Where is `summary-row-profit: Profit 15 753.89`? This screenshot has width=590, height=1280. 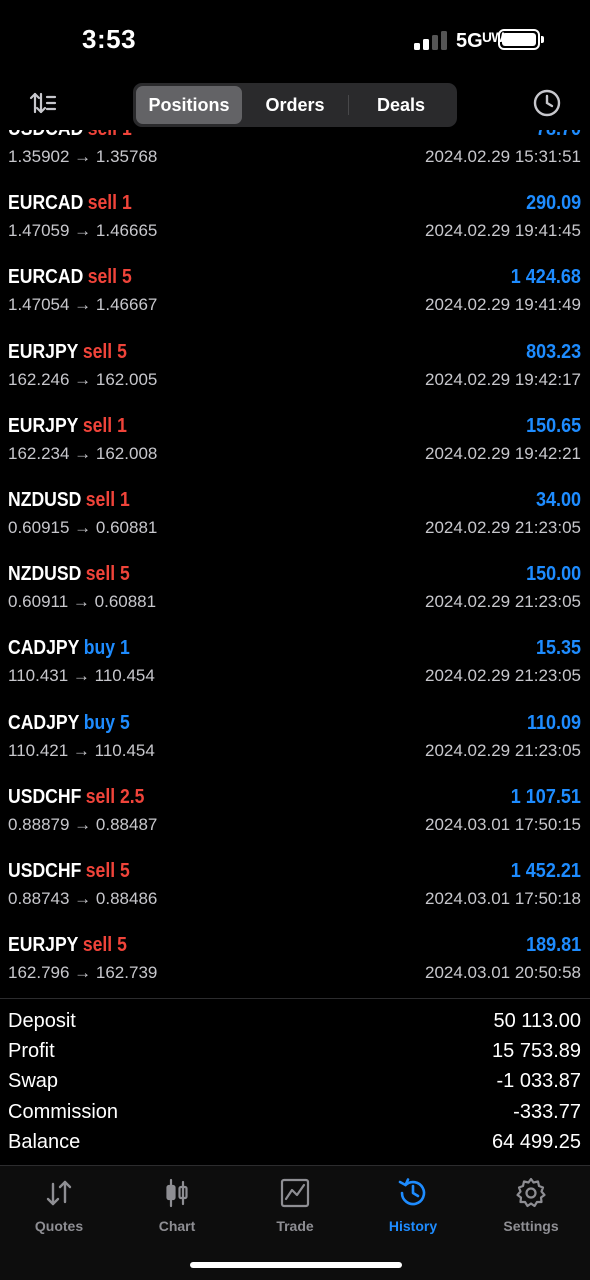 summary-row-profit: Profit 15 753.89 is located at coordinates (295, 1052).